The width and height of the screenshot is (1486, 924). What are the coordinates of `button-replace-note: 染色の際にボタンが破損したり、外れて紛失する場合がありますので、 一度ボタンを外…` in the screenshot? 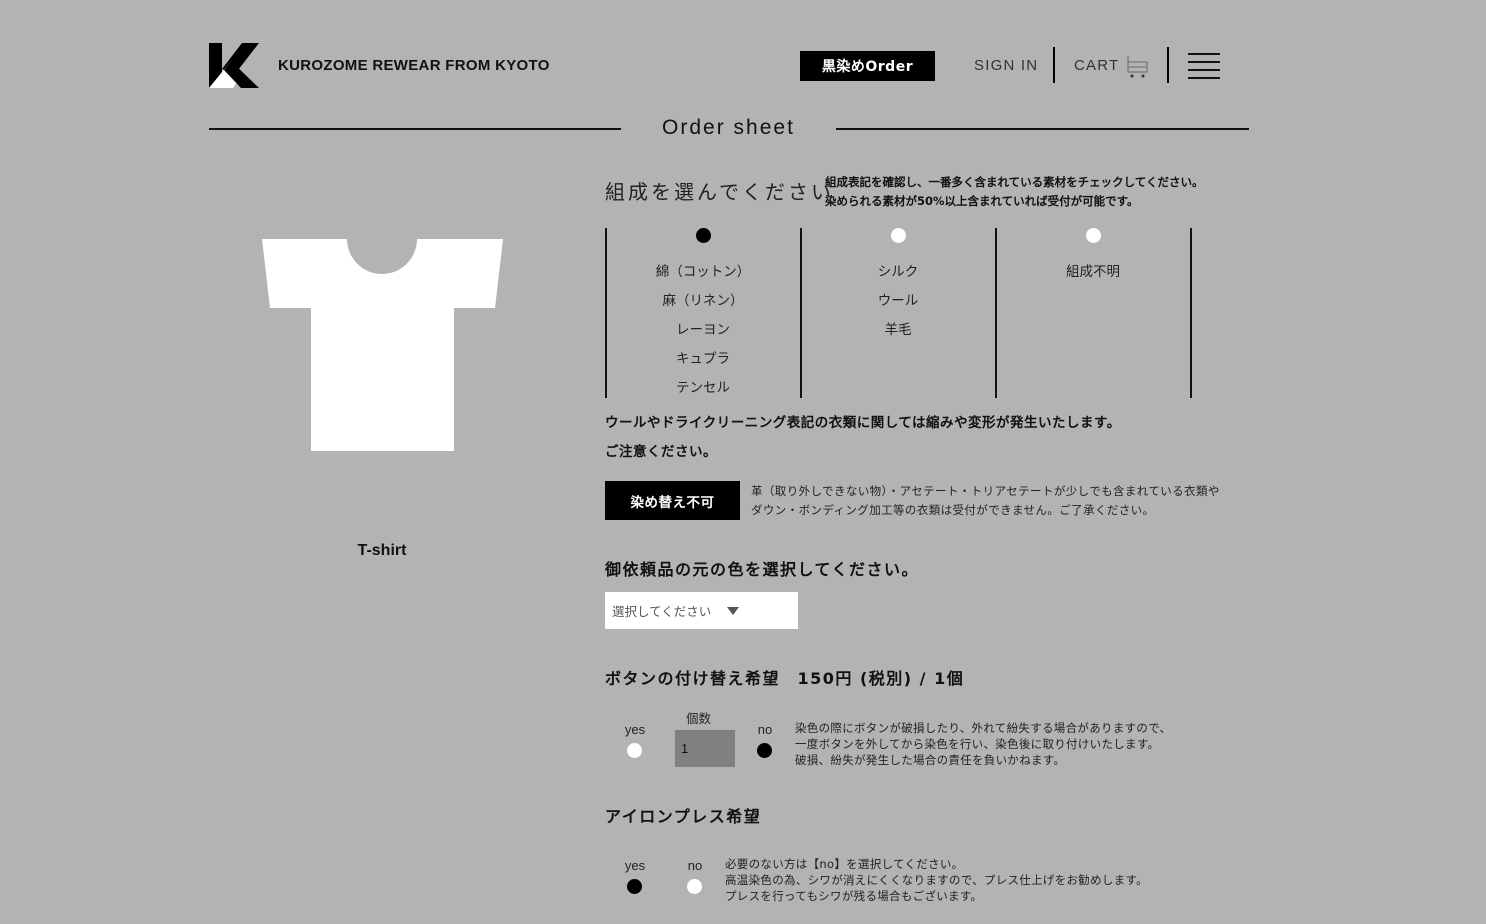 It's located at (983, 744).